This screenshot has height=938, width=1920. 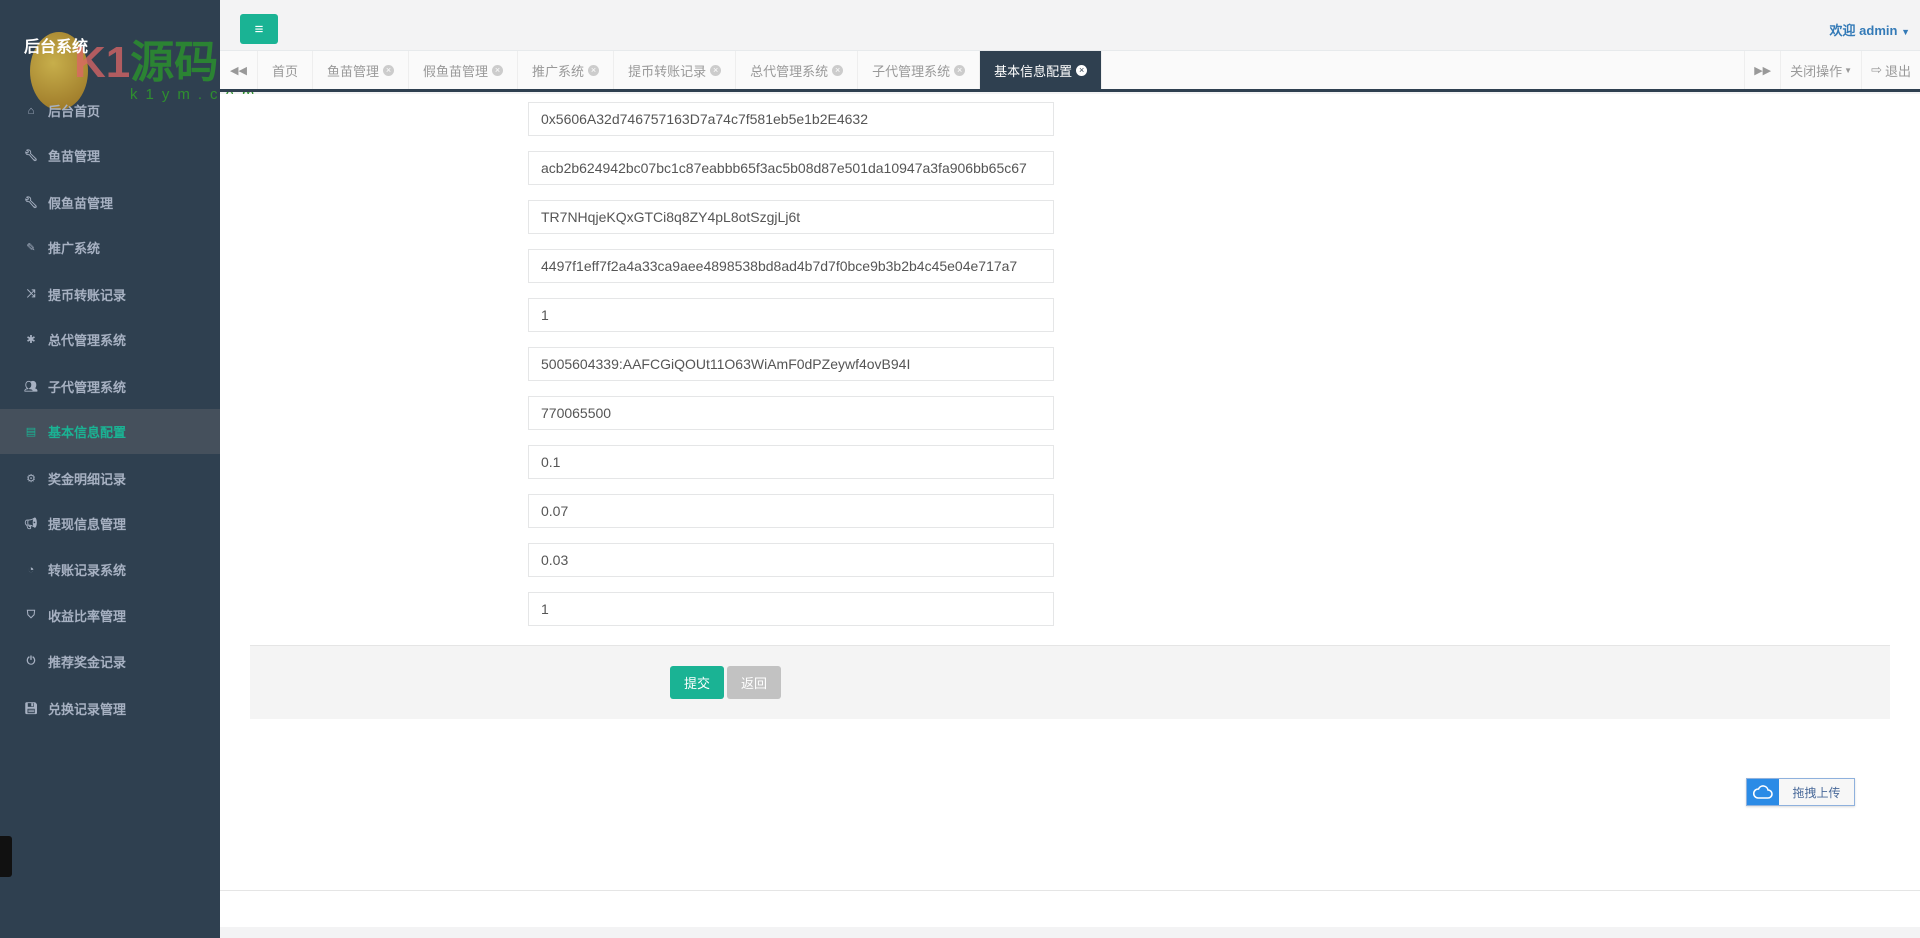 What do you see at coordinates (545, 315) in the screenshot?
I see `field-value: 1` at bounding box center [545, 315].